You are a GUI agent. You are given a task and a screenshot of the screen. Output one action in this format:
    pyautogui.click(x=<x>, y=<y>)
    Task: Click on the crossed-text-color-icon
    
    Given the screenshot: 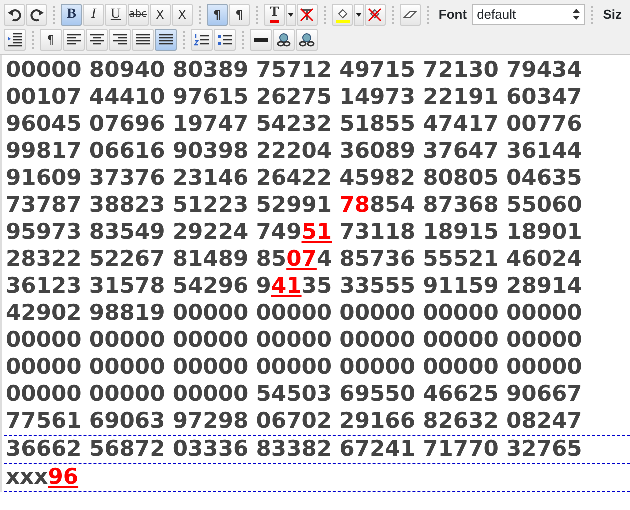 What is the action you would take?
    pyautogui.click(x=307, y=14)
    